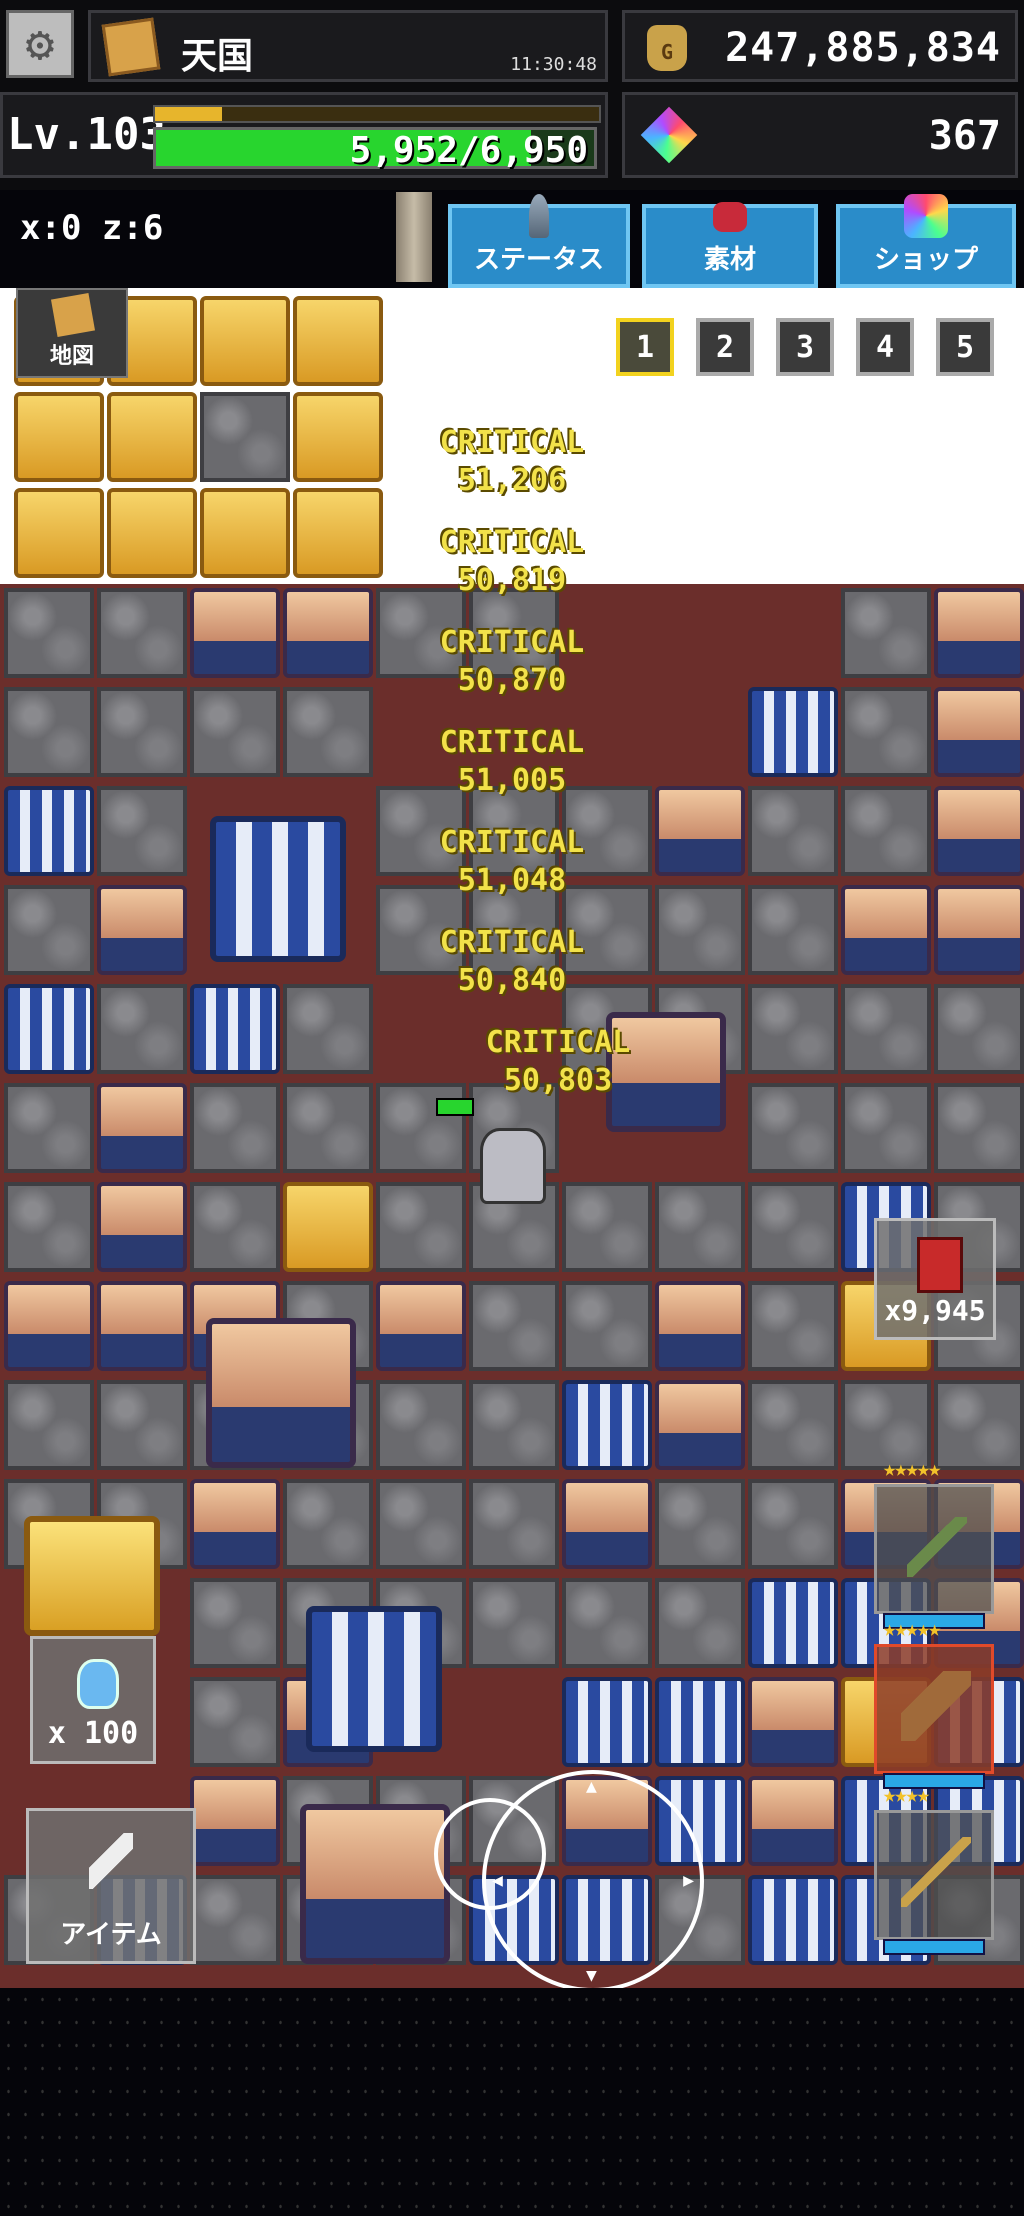  I want to click on status-button: ステータス, so click(539, 241).